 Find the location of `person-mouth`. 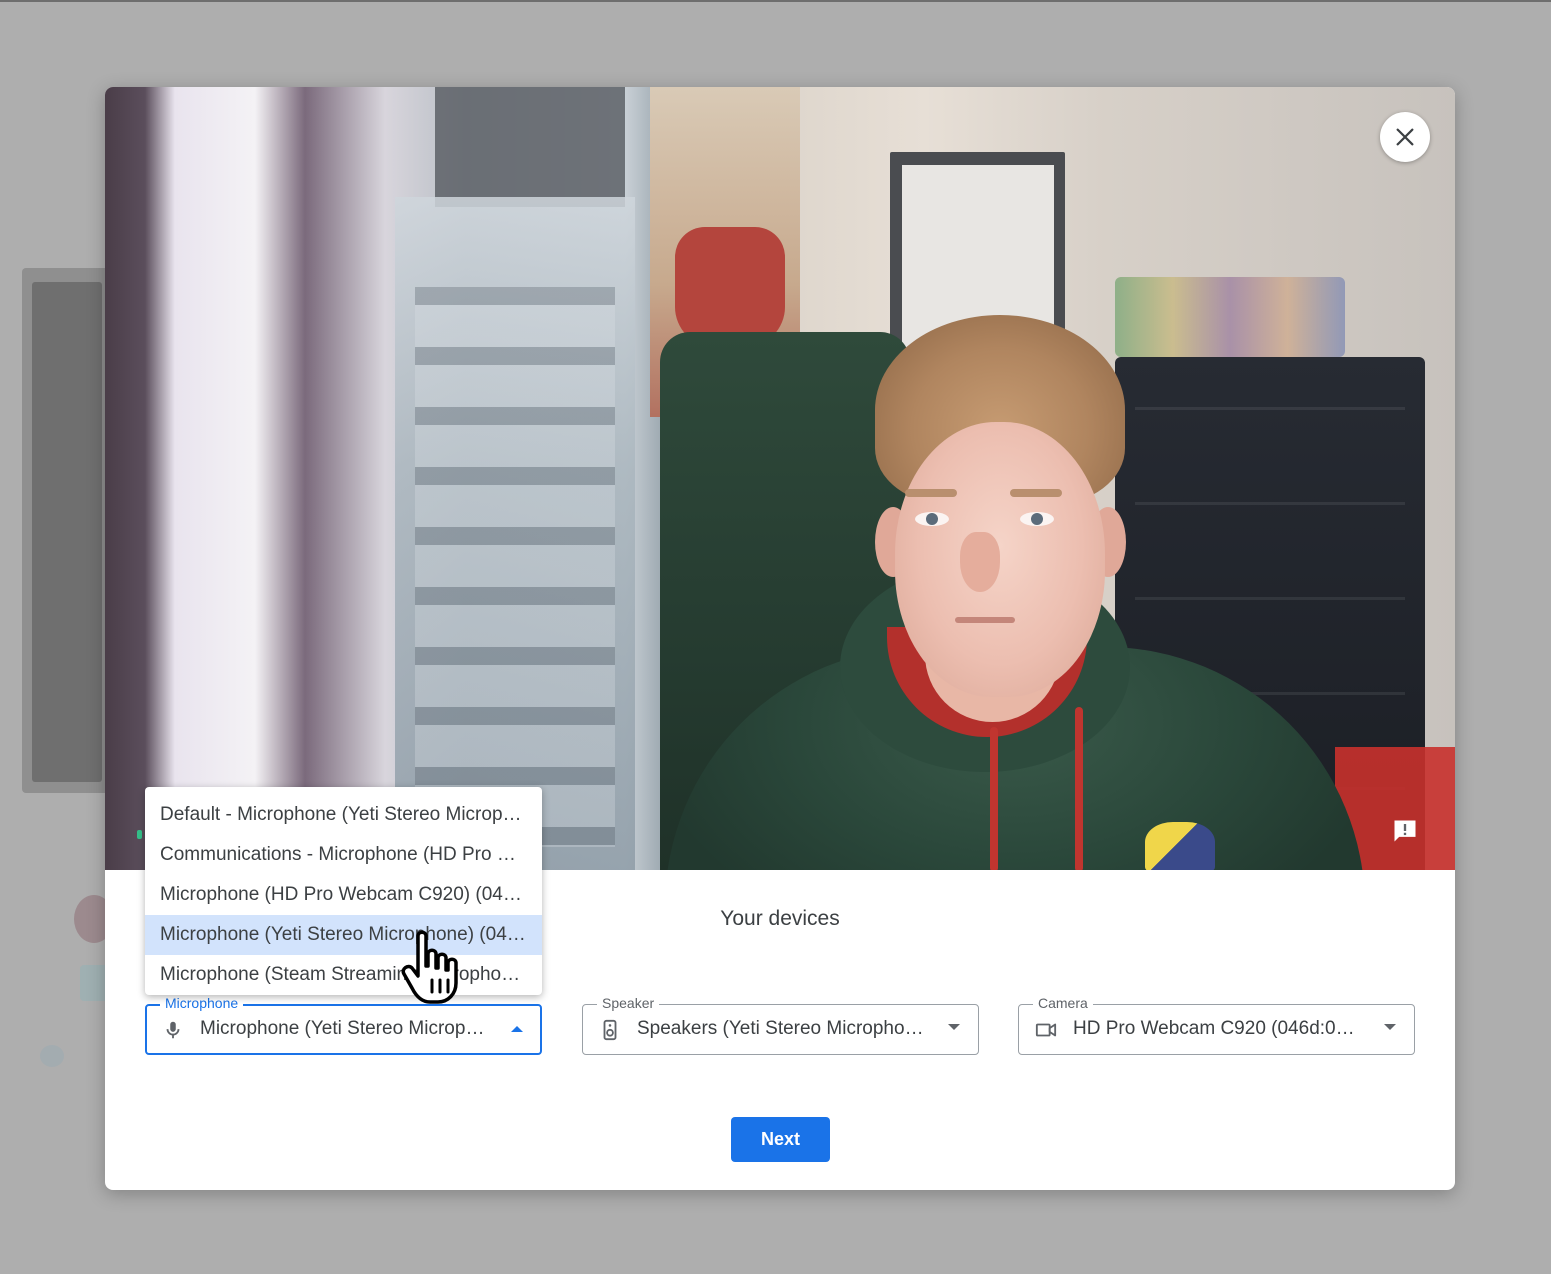

person-mouth is located at coordinates (985, 620).